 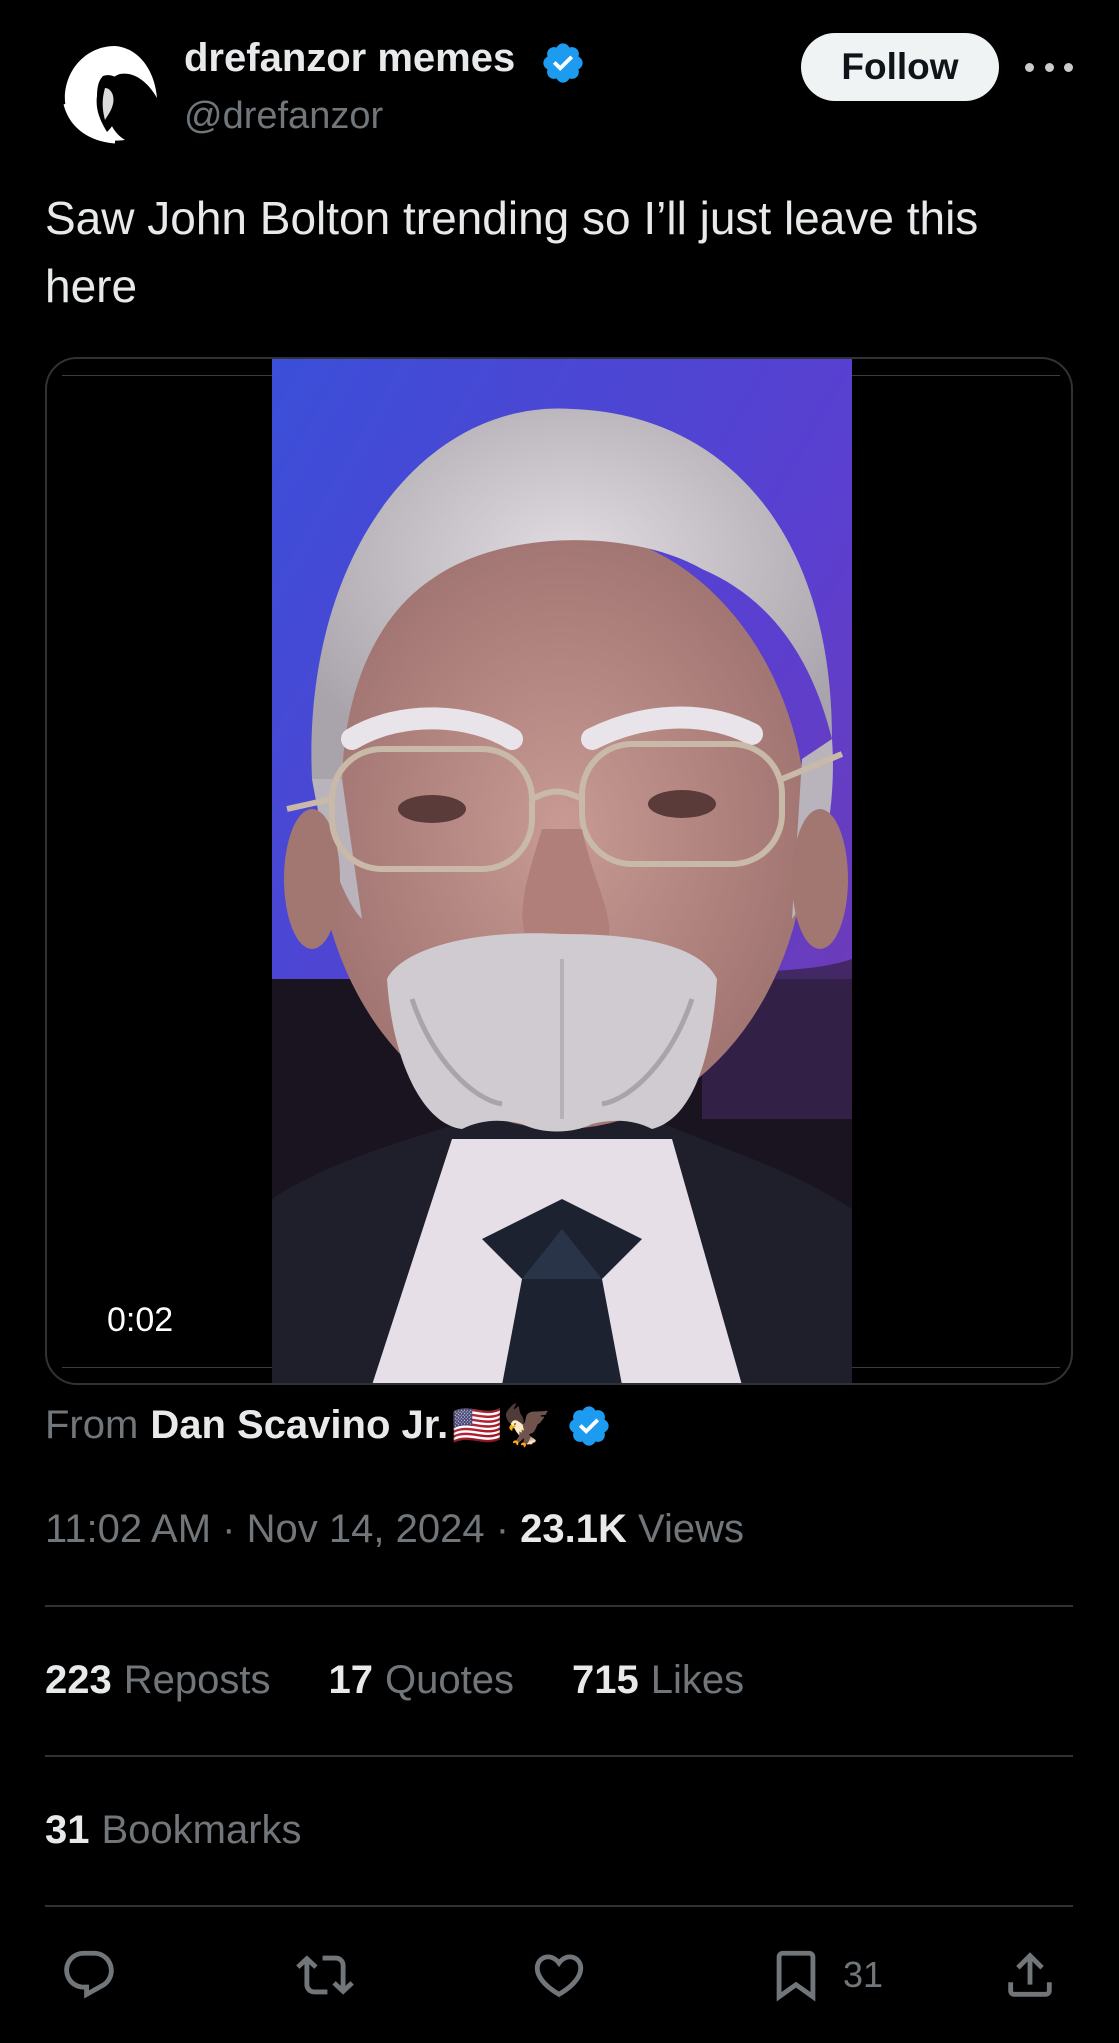 I want to click on video-duration: 0:02, so click(x=140, y=1320).